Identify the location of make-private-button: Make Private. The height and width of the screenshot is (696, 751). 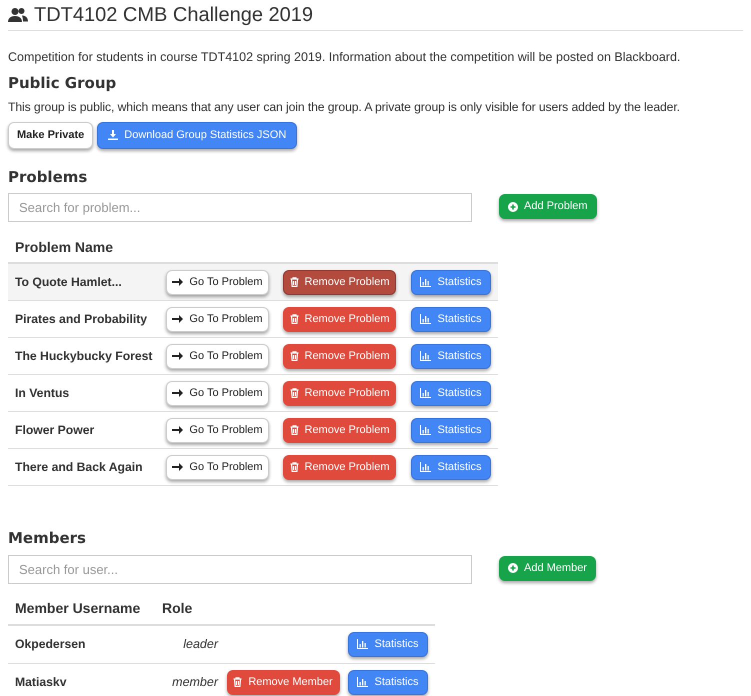
(51, 135).